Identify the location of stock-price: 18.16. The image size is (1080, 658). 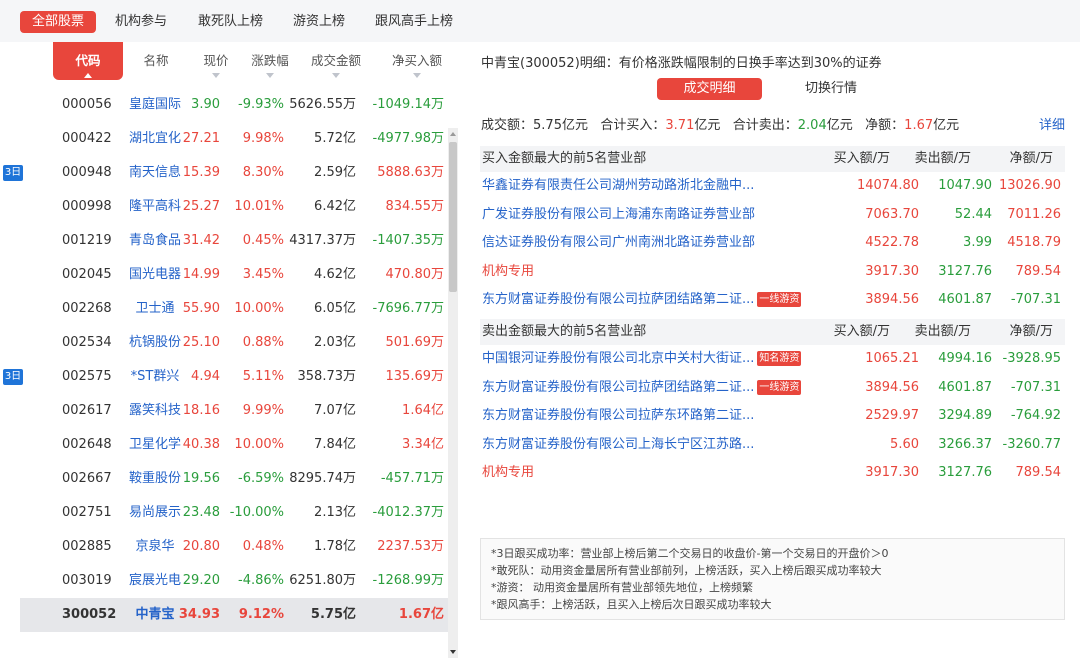
(201, 410).